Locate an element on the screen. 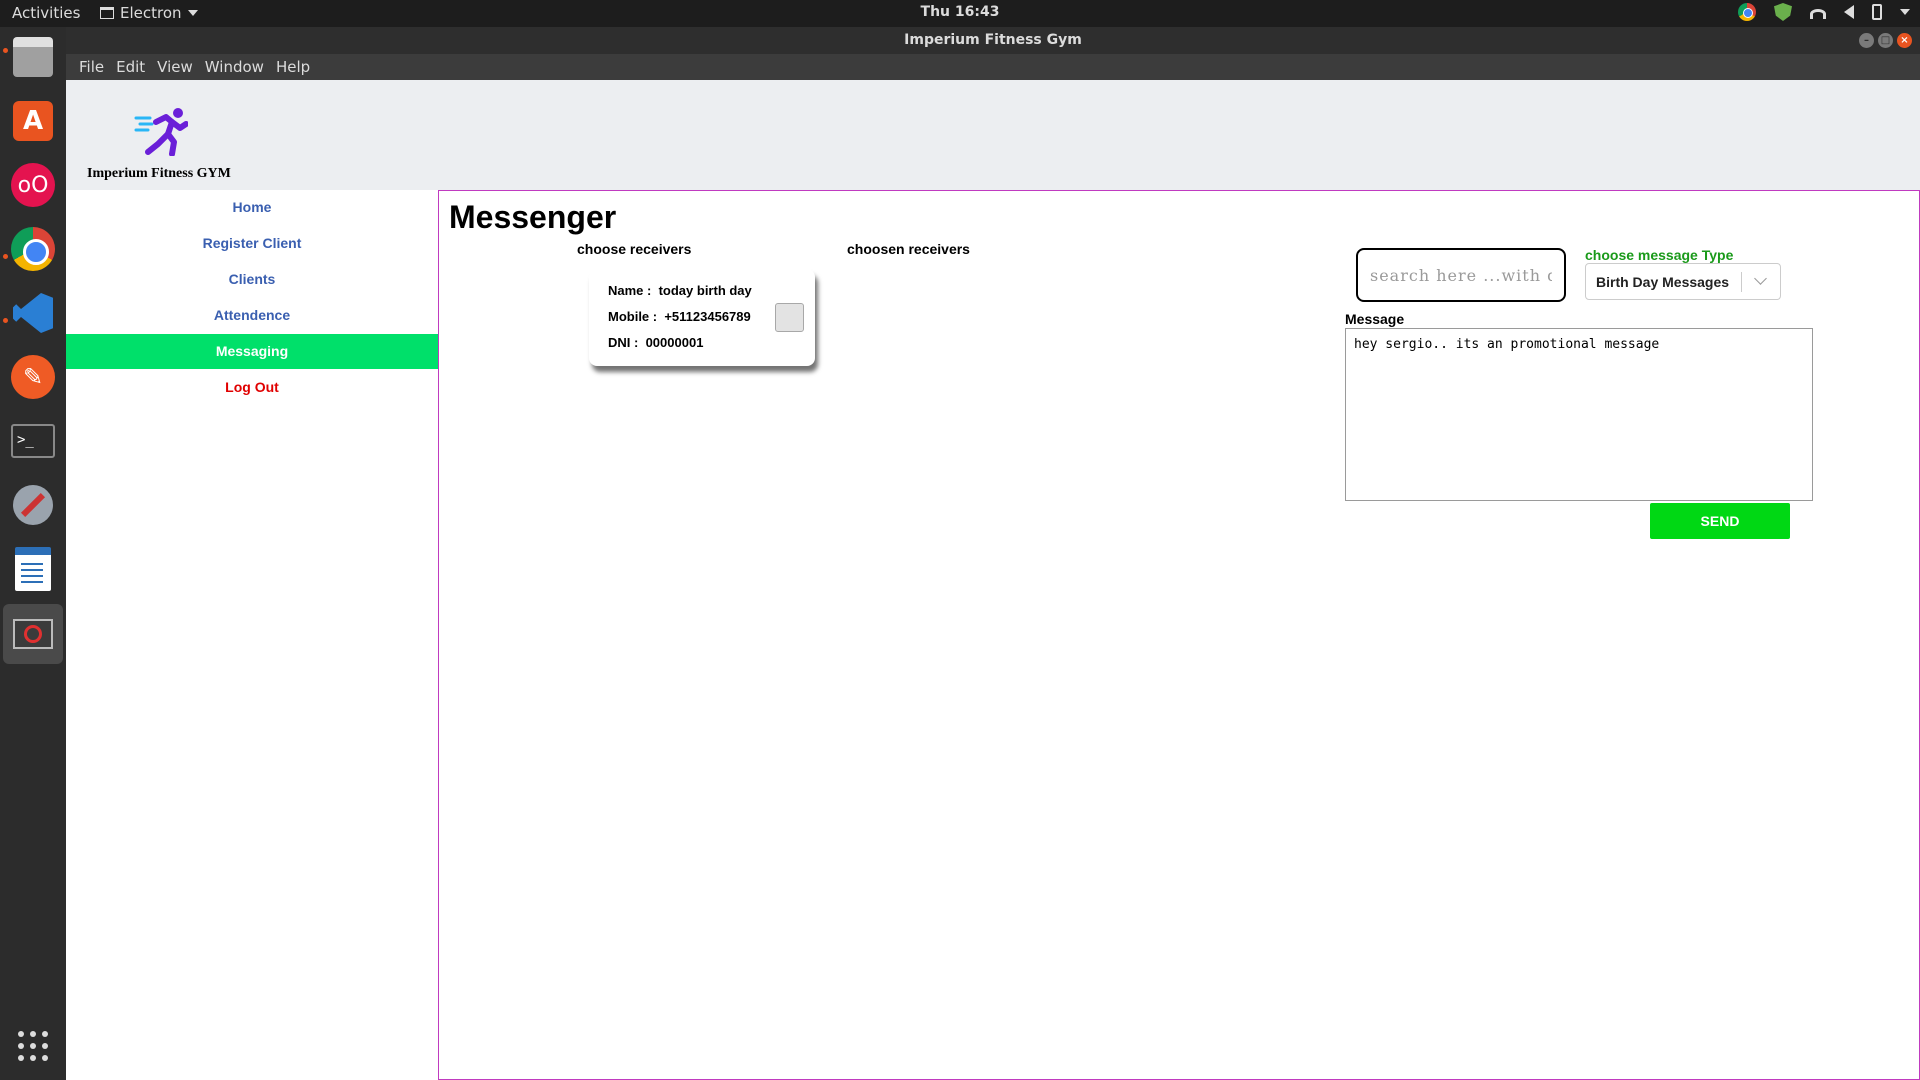 This screenshot has width=1920, height=1080. tools-icon is located at coordinates (33, 505).